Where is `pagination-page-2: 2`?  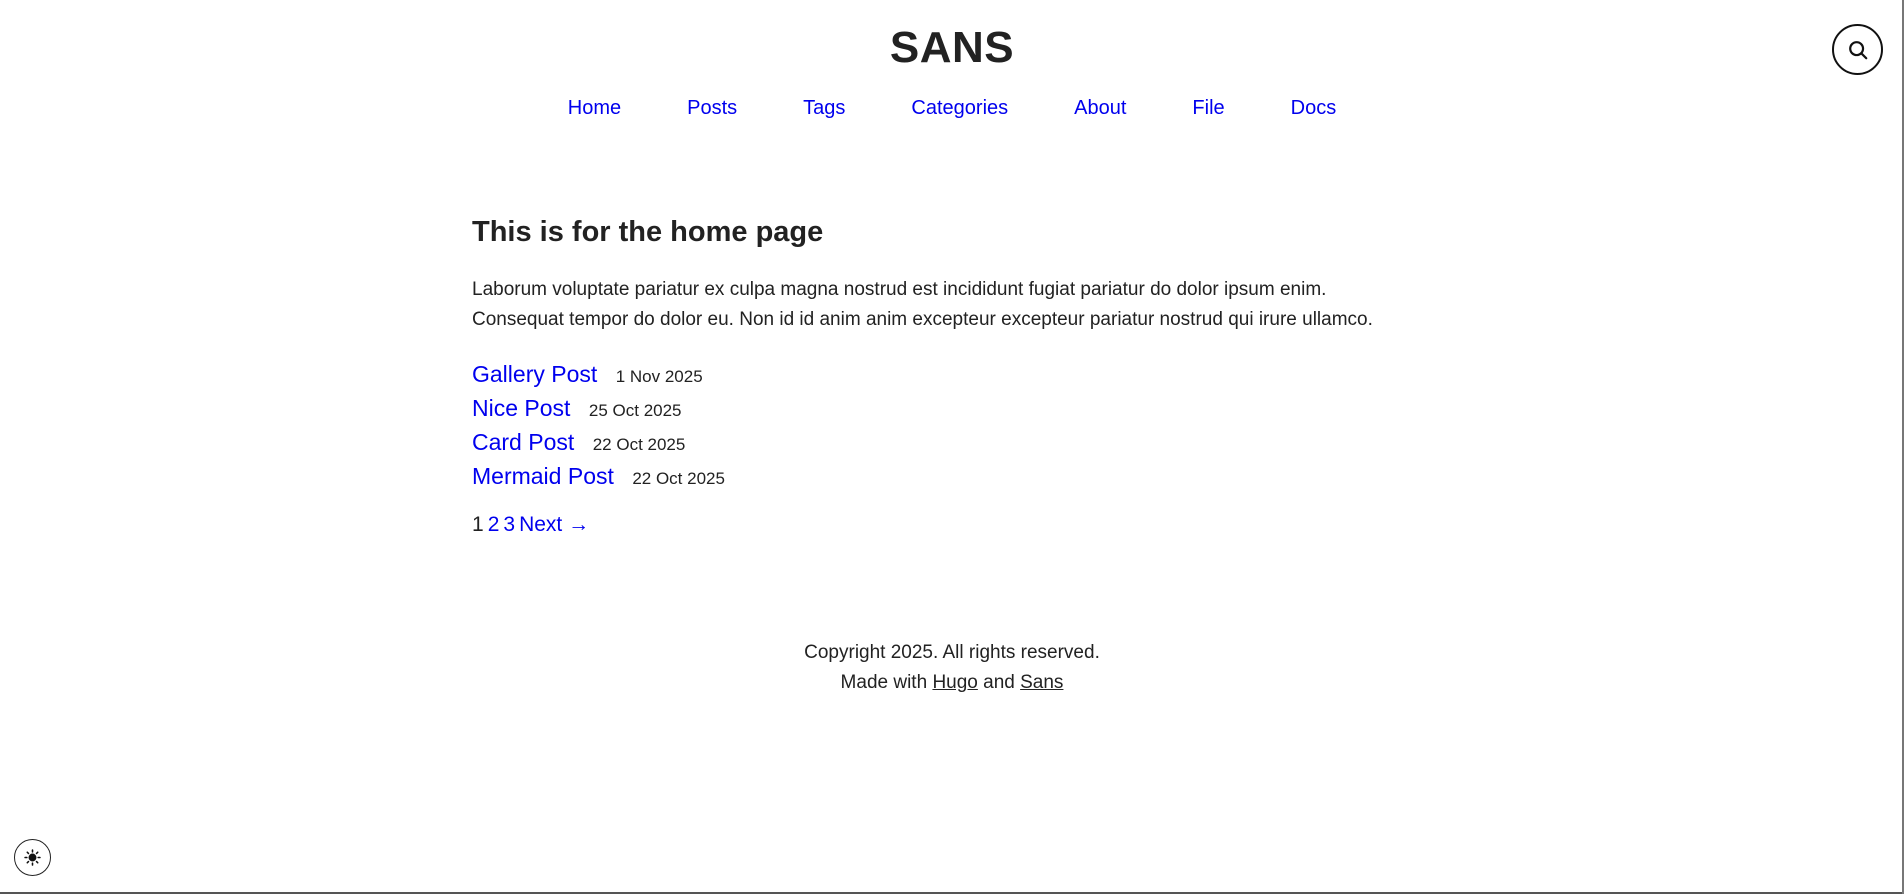 pagination-page-2: 2 is located at coordinates (494, 524).